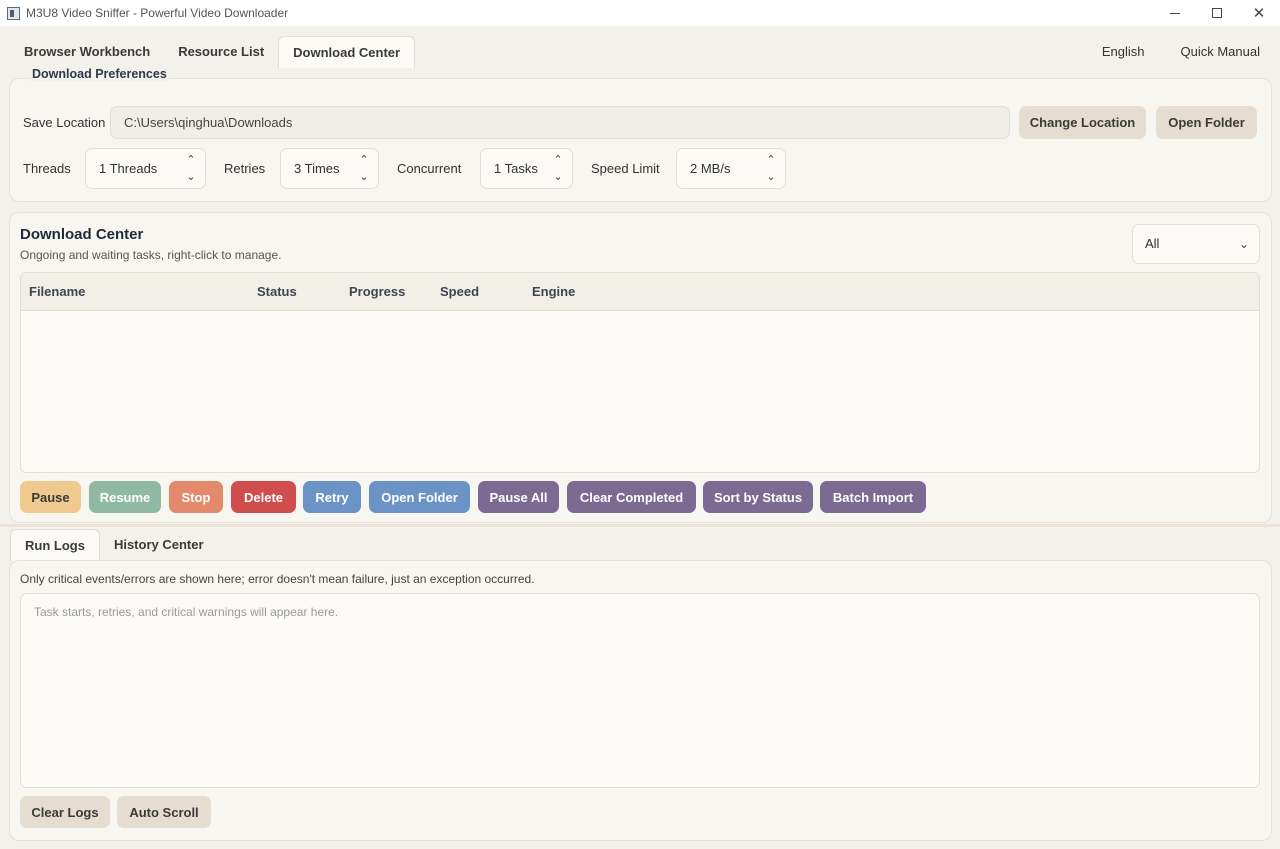 Image resolution: width=1280 pixels, height=849 pixels. What do you see at coordinates (518, 497) in the screenshot?
I see `pause-all-button: Pause All` at bounding box center [518, 497].